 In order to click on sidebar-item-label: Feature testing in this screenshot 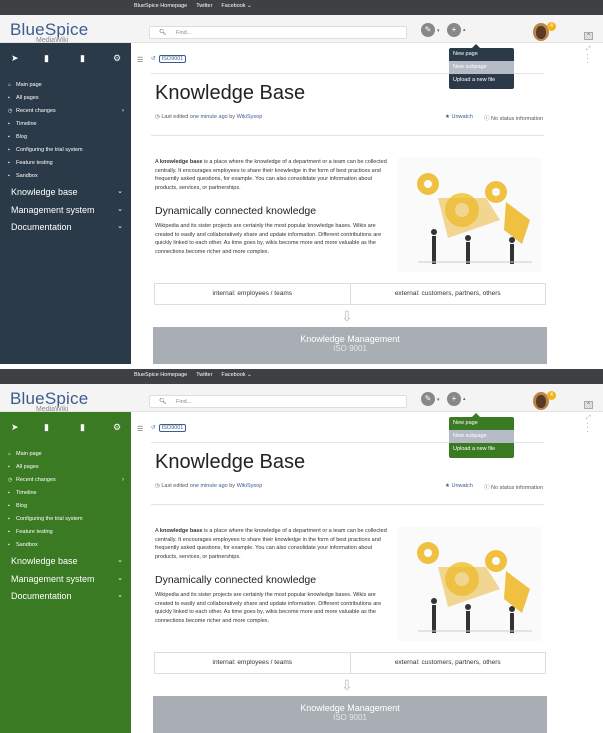, I will do `click(34, 163)`.